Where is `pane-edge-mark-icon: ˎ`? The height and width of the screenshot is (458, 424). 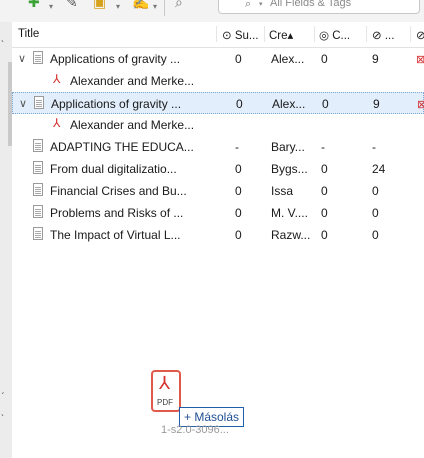
pane-edge-mark-icon: ˎ is located at coordinates (3, 411).